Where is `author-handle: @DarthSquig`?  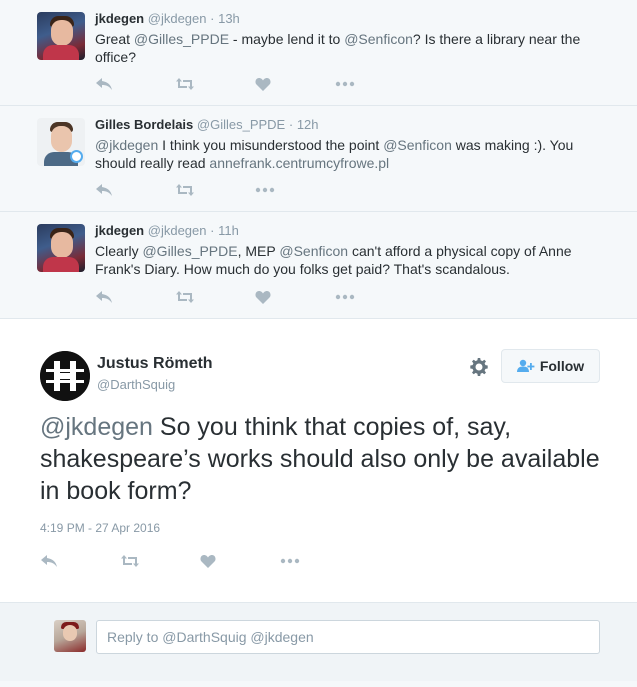 author-handle: @DarthSquig is located at coordinates (136, 384).